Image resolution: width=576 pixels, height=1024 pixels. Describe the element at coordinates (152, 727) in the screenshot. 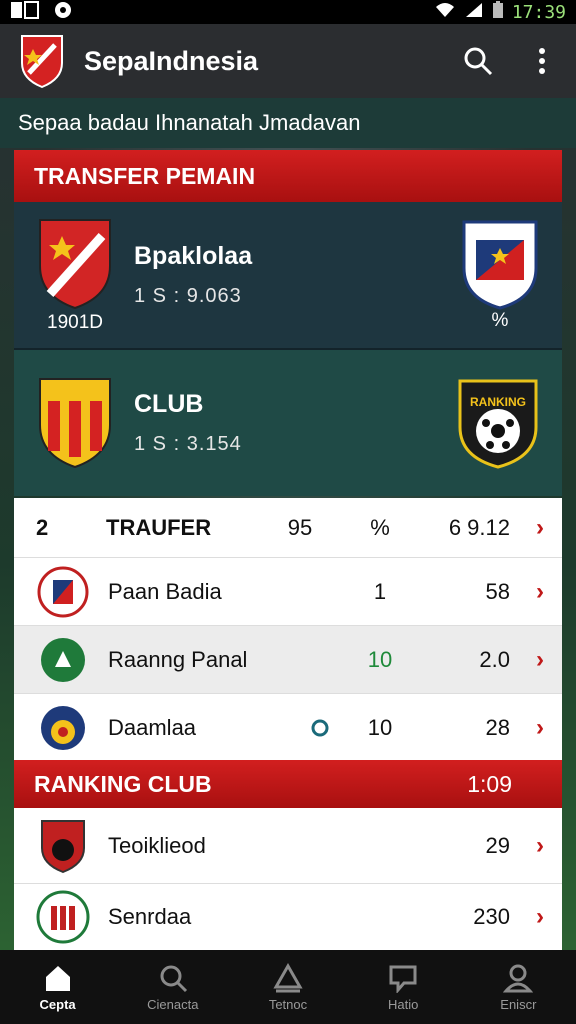

I see `club-name: Daamlaa` at that location.